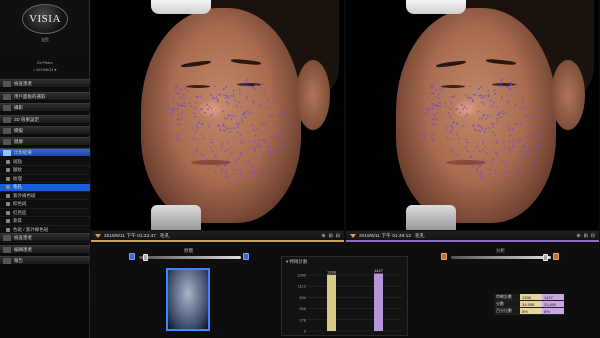  I want to click on sidebar-subitem: 毛孔, so click(45, 187).